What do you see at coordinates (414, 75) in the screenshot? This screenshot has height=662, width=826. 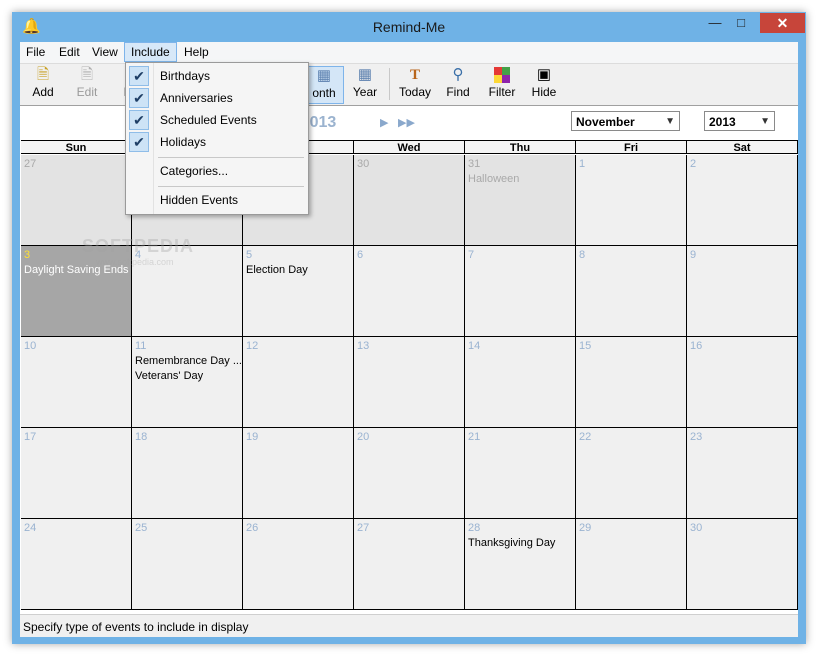 I see `today-t-icon: T` at bounding box center [414, 75].